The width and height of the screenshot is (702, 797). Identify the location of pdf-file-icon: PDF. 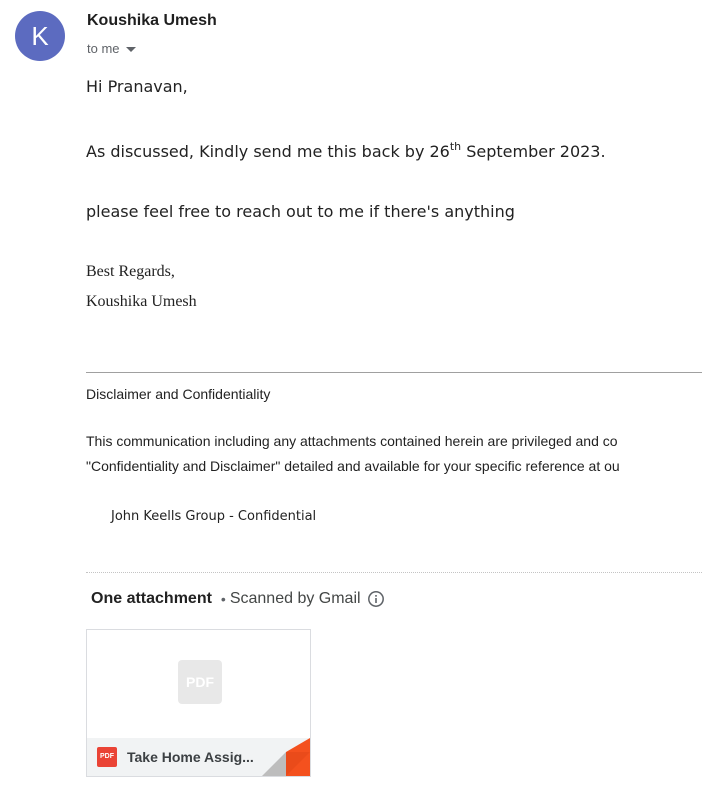
(200, 682).